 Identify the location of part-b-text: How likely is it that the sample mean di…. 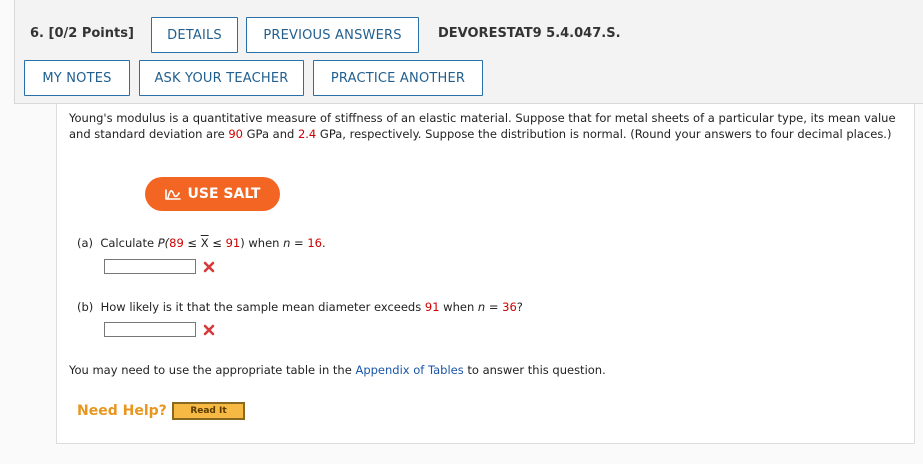
(262, 307).